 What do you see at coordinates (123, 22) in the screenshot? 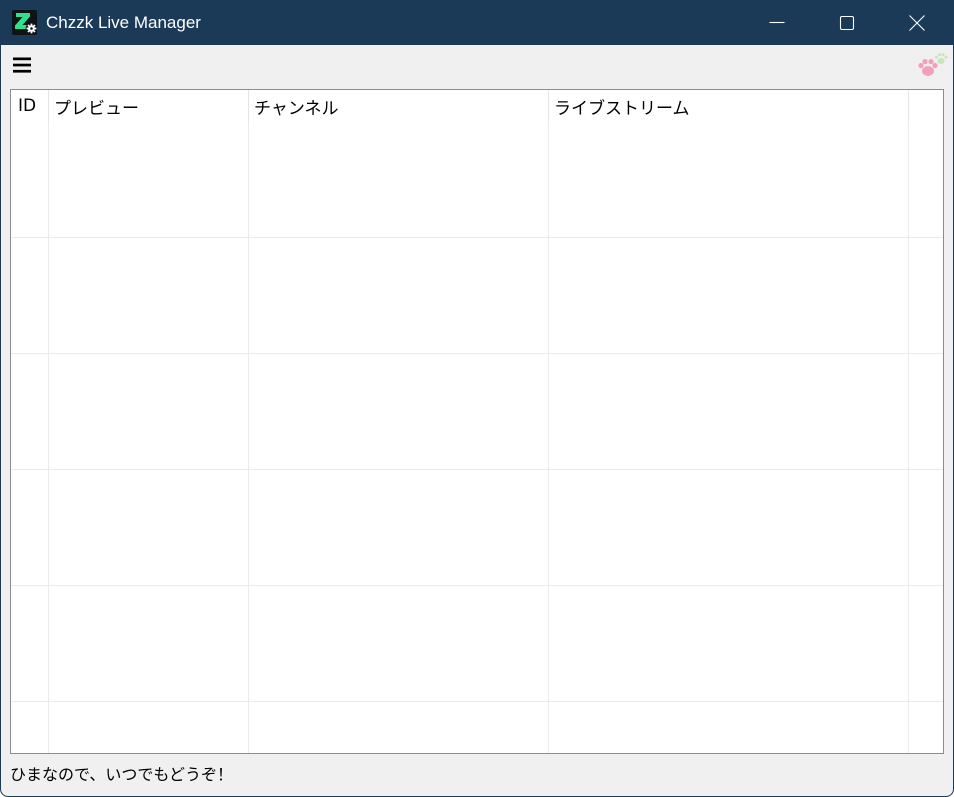
I see `window-title: Chzzk Live Manager` at bounding box center [123, 22].